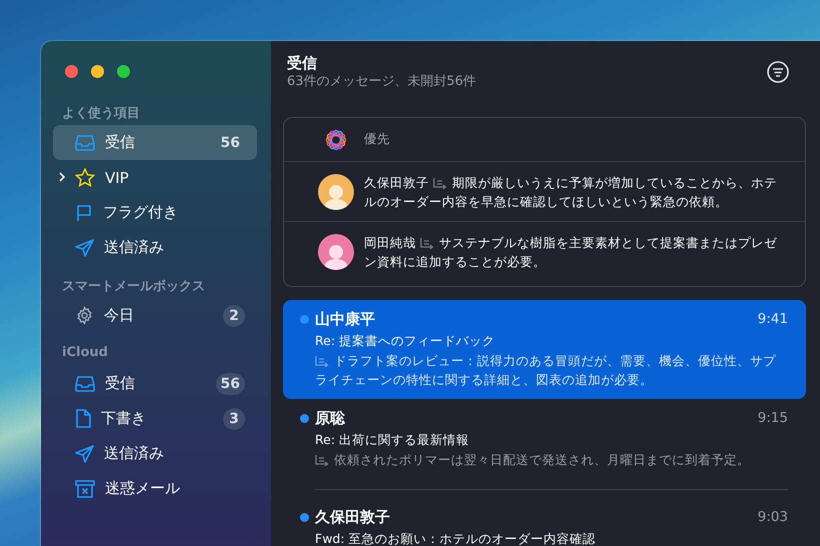 This screenshot has height=546, width=820. I want to click on mailbox-subtitle: 63件のメッセージ、未開封56件, so click(381, 82).